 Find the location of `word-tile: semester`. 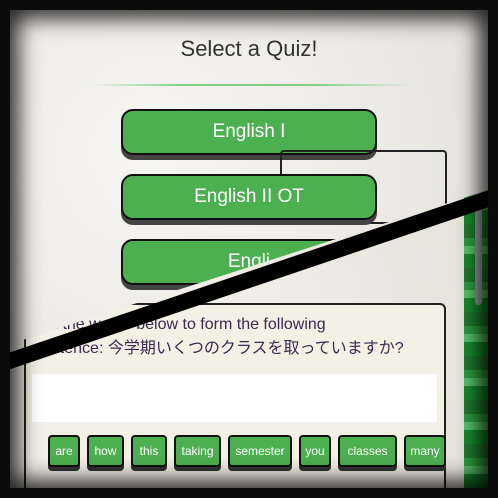

word-tile: semester is located at coordinates (260, 451).